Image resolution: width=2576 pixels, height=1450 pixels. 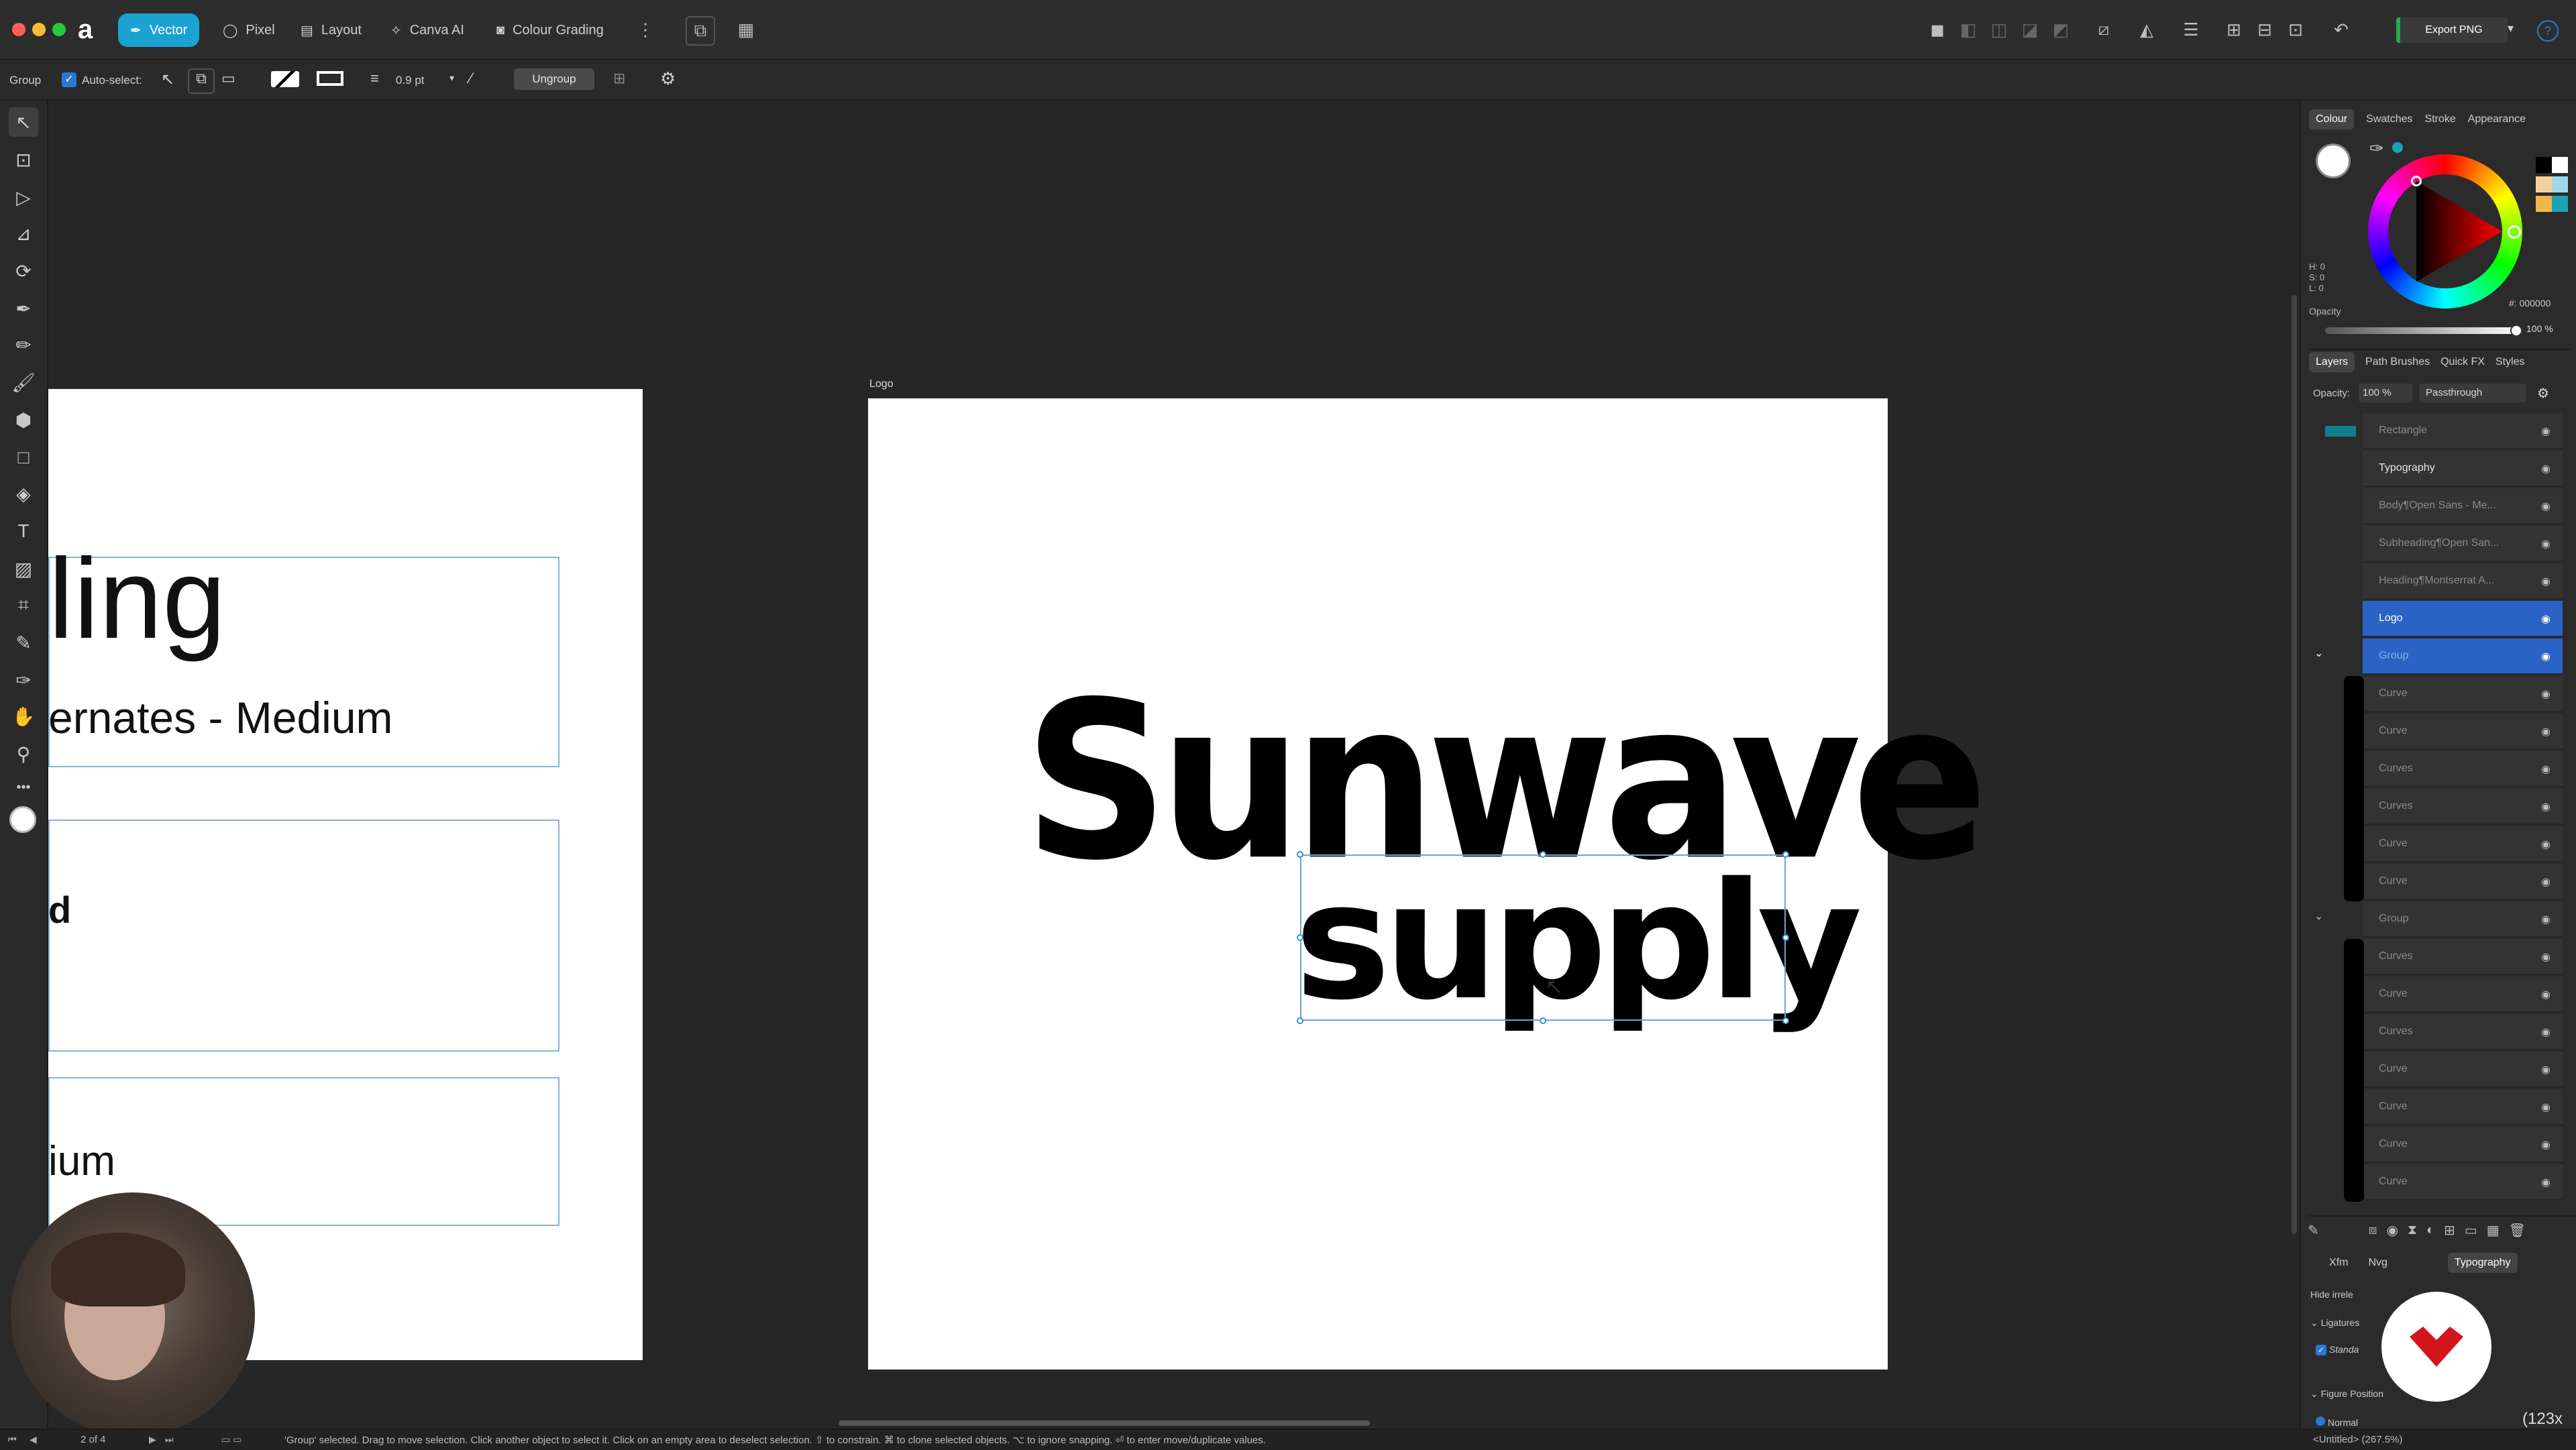 What do you see at coordinates (59, 29) in the screenshot?
I see `zoom-window-button` at bounding box center [59, 29].